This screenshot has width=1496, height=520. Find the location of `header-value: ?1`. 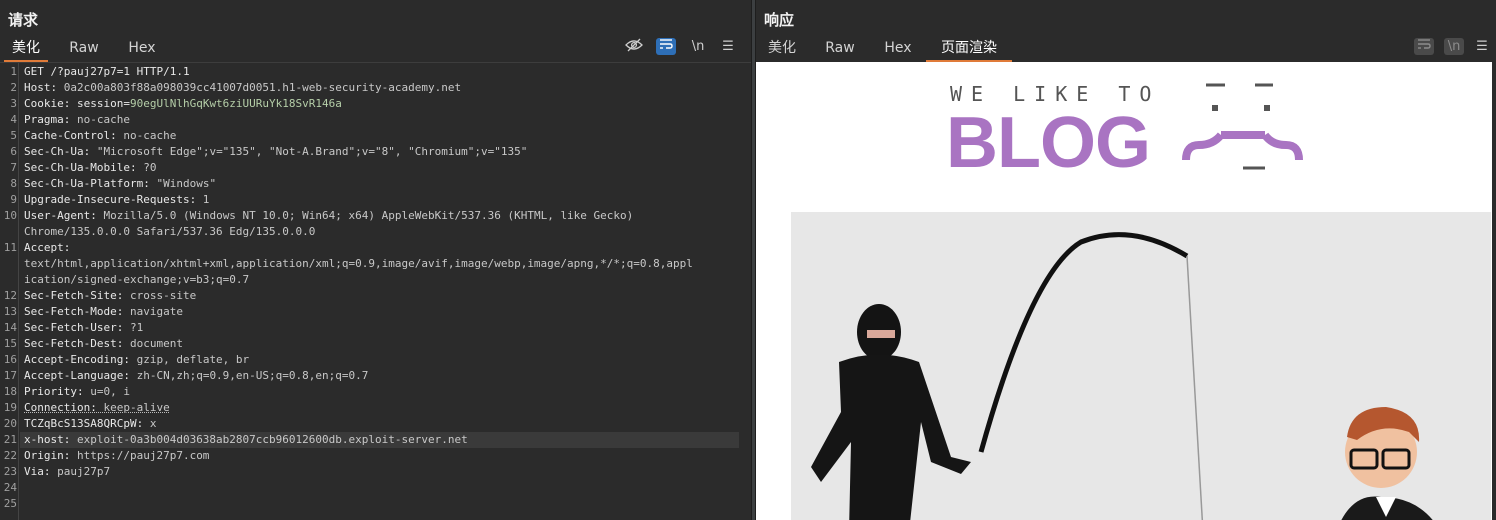

header-value: ?1 is located at coordinates (133, 327).